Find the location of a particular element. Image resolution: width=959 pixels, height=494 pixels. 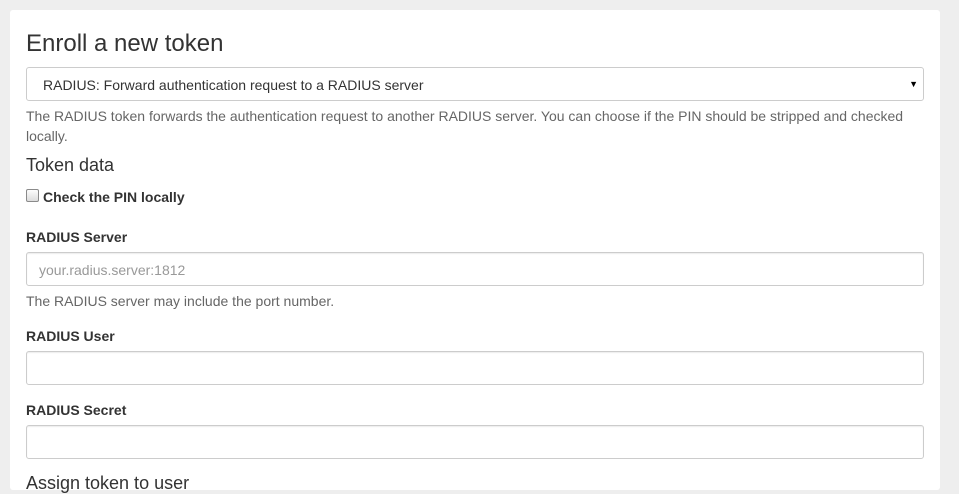

radius-server-label: RADIUS Server is located at coordinates (77, 237).